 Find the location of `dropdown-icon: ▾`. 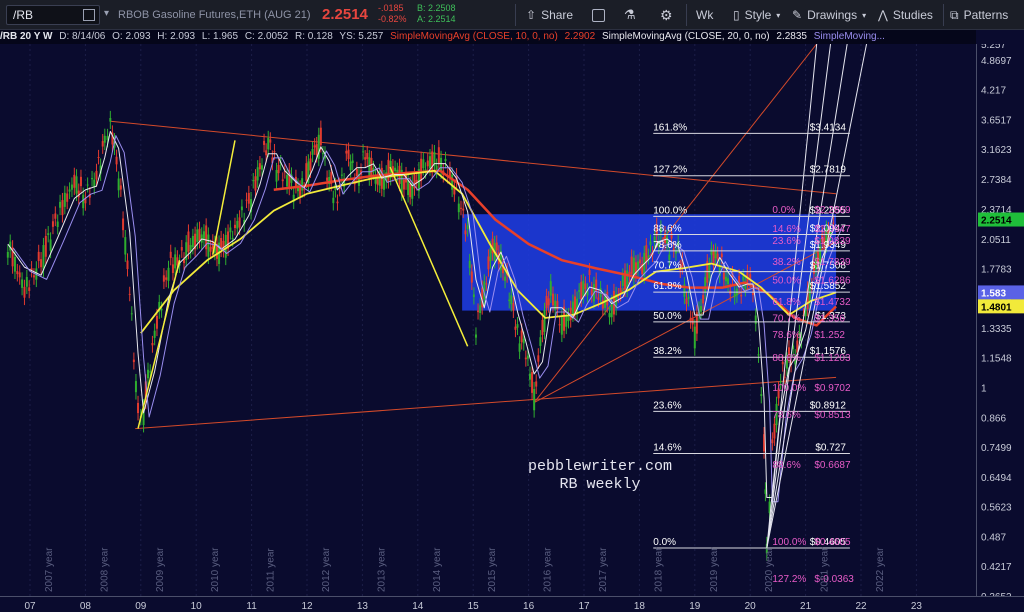

dropdown-icon: ▾ is located at coordinates (106, 13).